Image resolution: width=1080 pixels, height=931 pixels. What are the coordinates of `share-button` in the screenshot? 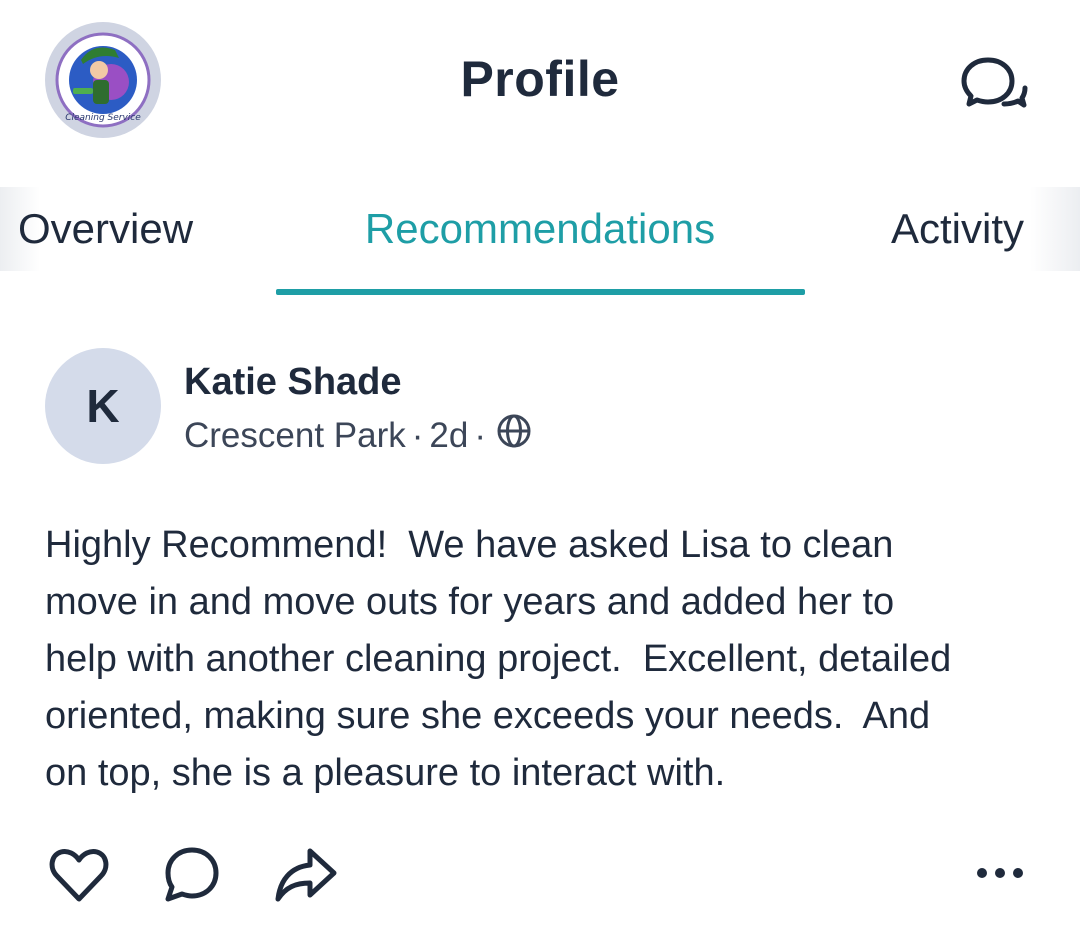 It's located at (306, 877).